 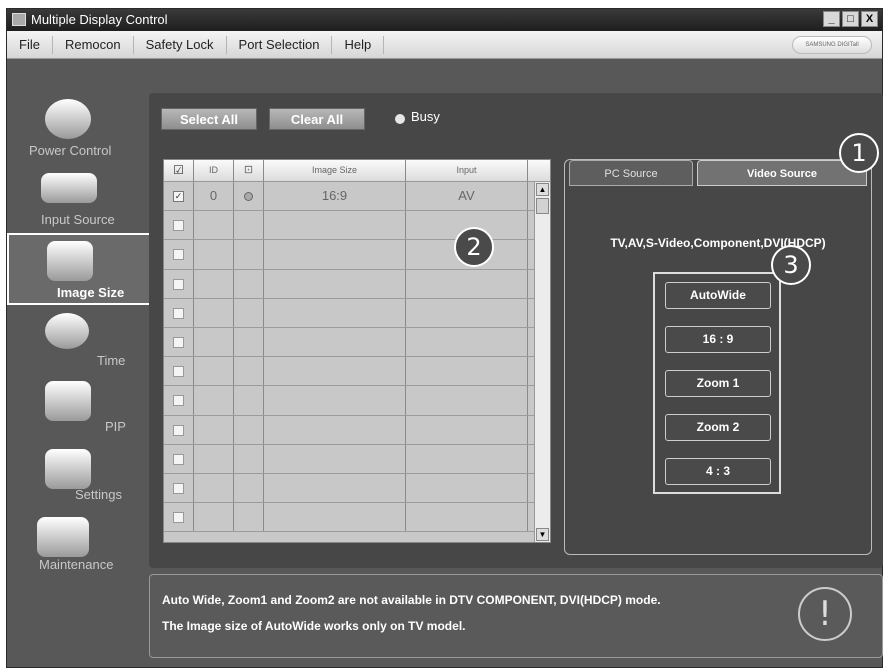 I want to click on sidebar-item-label: Image Size, so click(x=91, y=292).